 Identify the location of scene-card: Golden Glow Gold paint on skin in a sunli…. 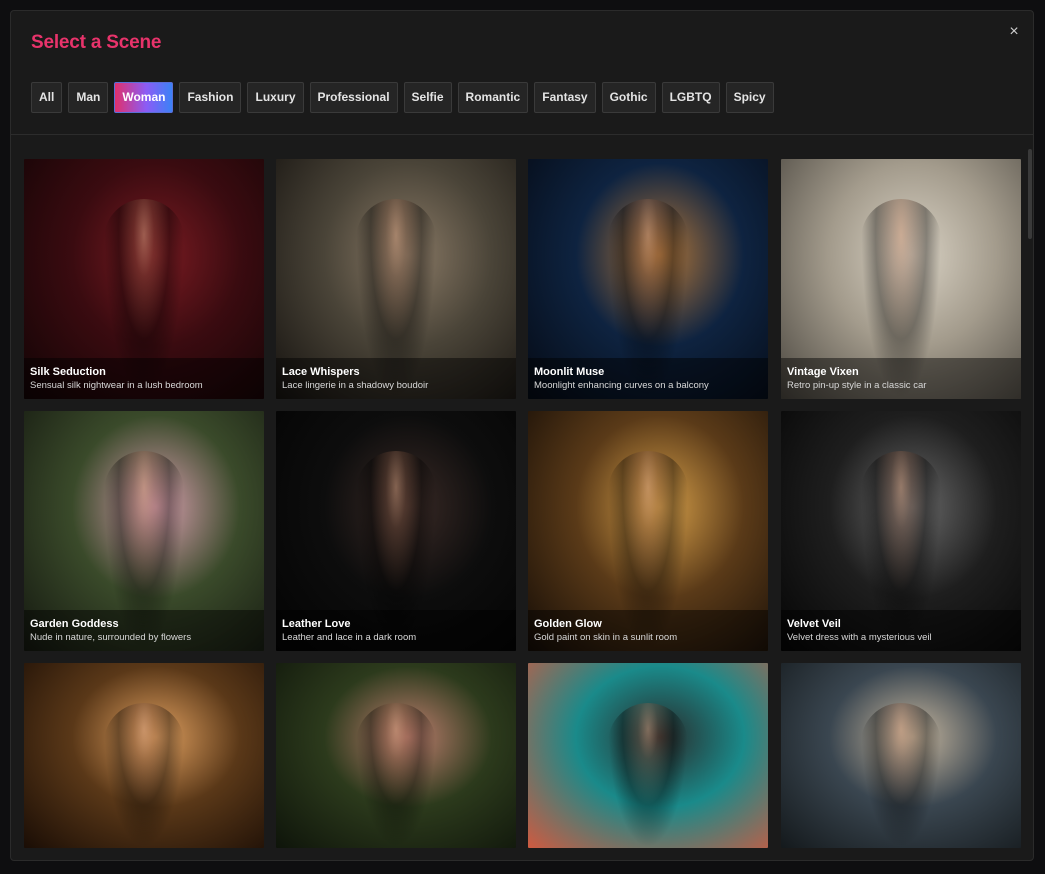
(648, 531).